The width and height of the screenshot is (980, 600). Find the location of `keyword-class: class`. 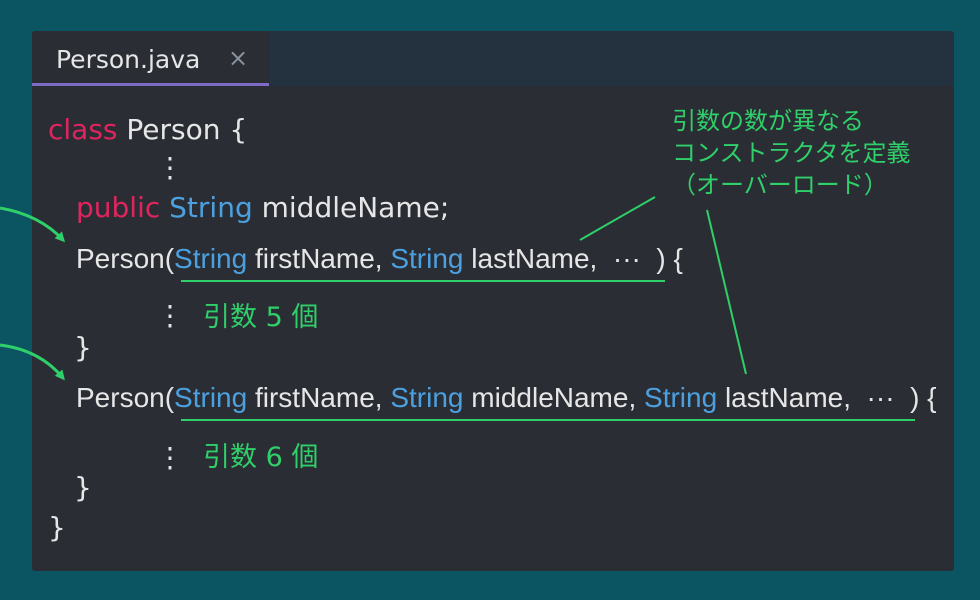

keyword-class: class is located at coordinates (83, 129).